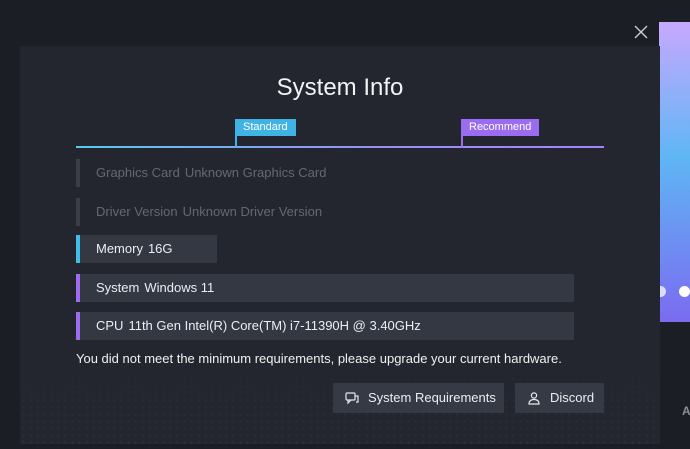  Describe the element at coordinates (340, 87) in the screenshot. I see `dialog-title: System Info` at that location.